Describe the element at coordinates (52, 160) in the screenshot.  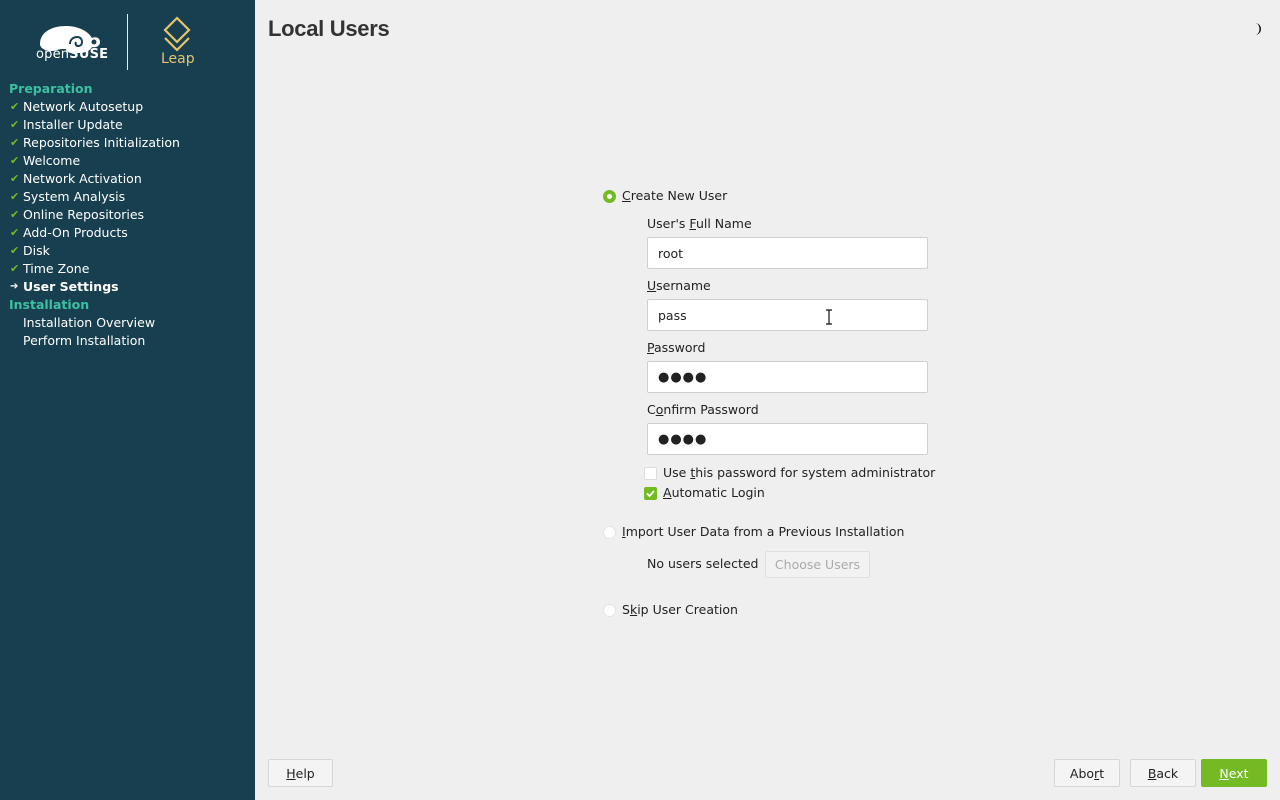
I see `step-label: Welcome` at that location.